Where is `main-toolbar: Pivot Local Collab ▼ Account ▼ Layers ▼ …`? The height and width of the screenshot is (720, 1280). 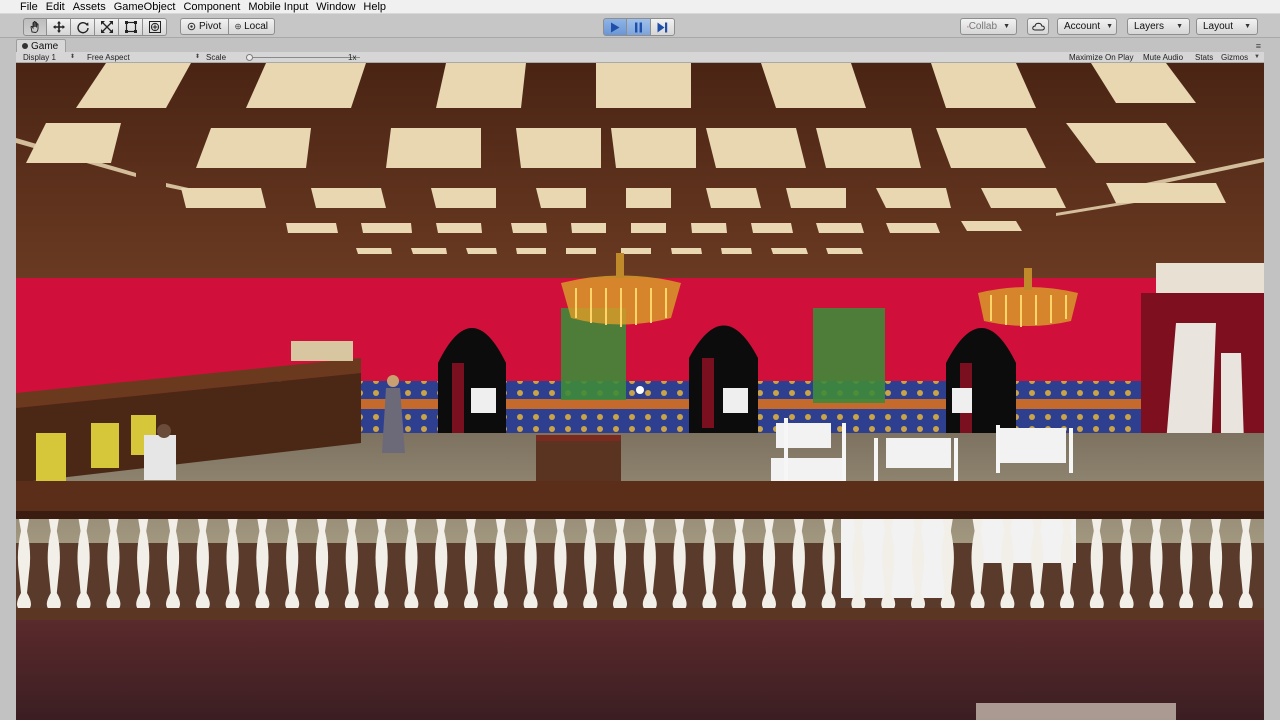 main-toolbar: Pivot Local Collab ▼ Account ▼ Layers ▼ … is located at coordinates (640, 26).